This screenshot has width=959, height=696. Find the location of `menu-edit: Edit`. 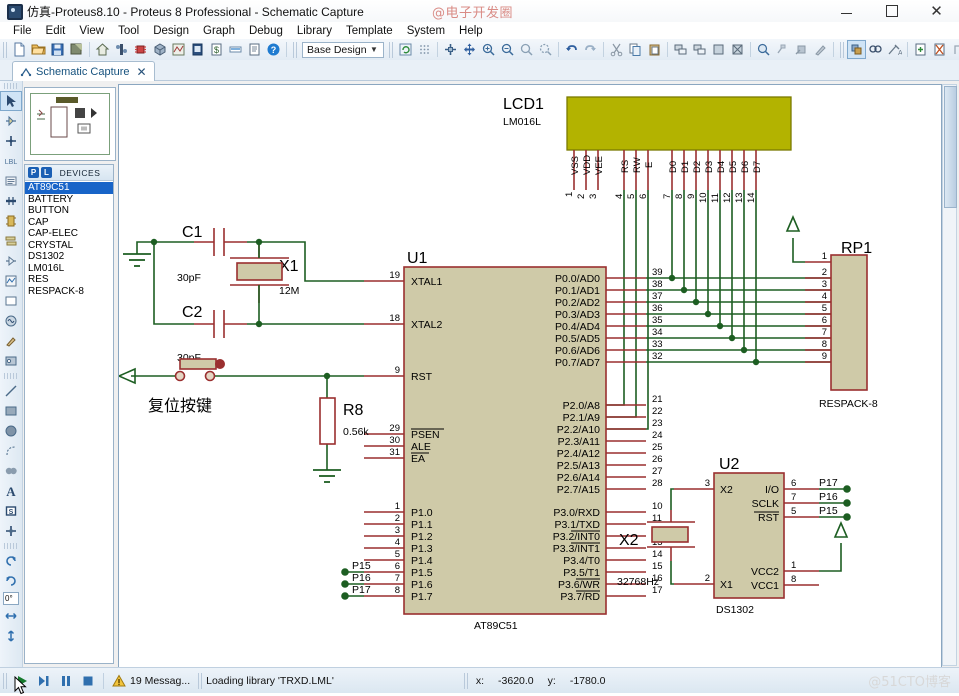

menu-edit: Edit is located at coordinates (56, 31).